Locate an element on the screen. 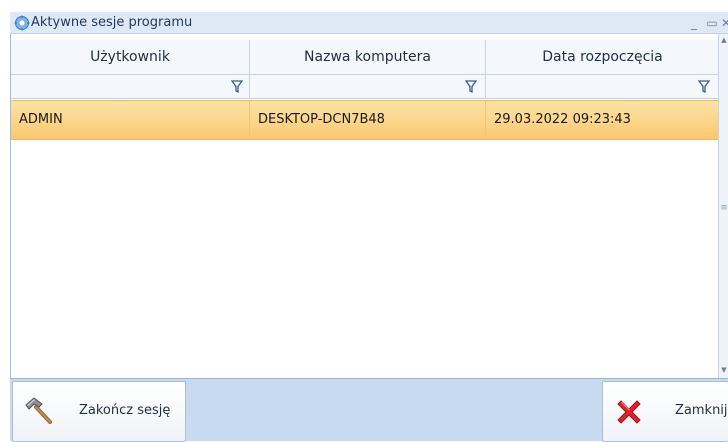  scroll-grip-icon: ≡ is located at coordinates (724, 208).